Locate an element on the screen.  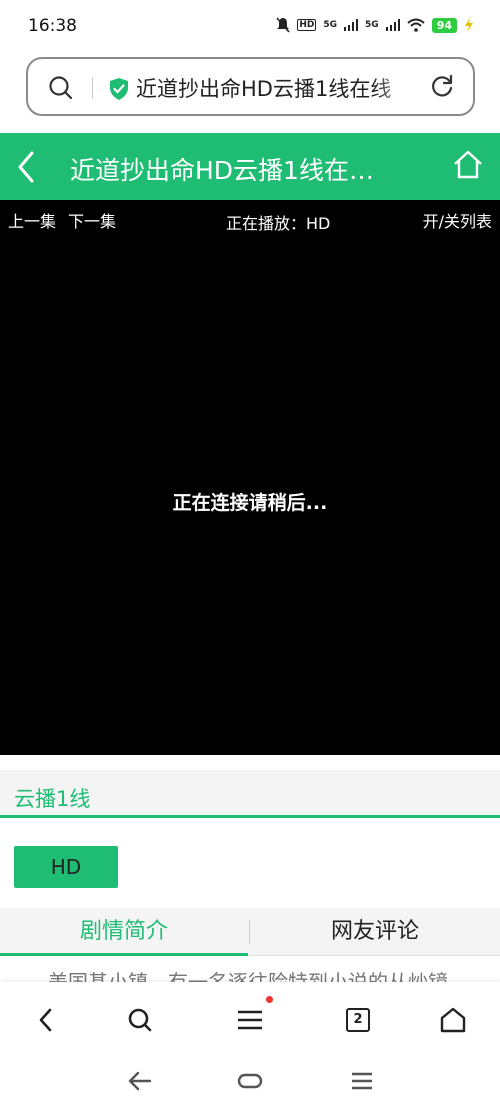
toggle-list-button: 开/关列表 is located at coordinates (457, 220).